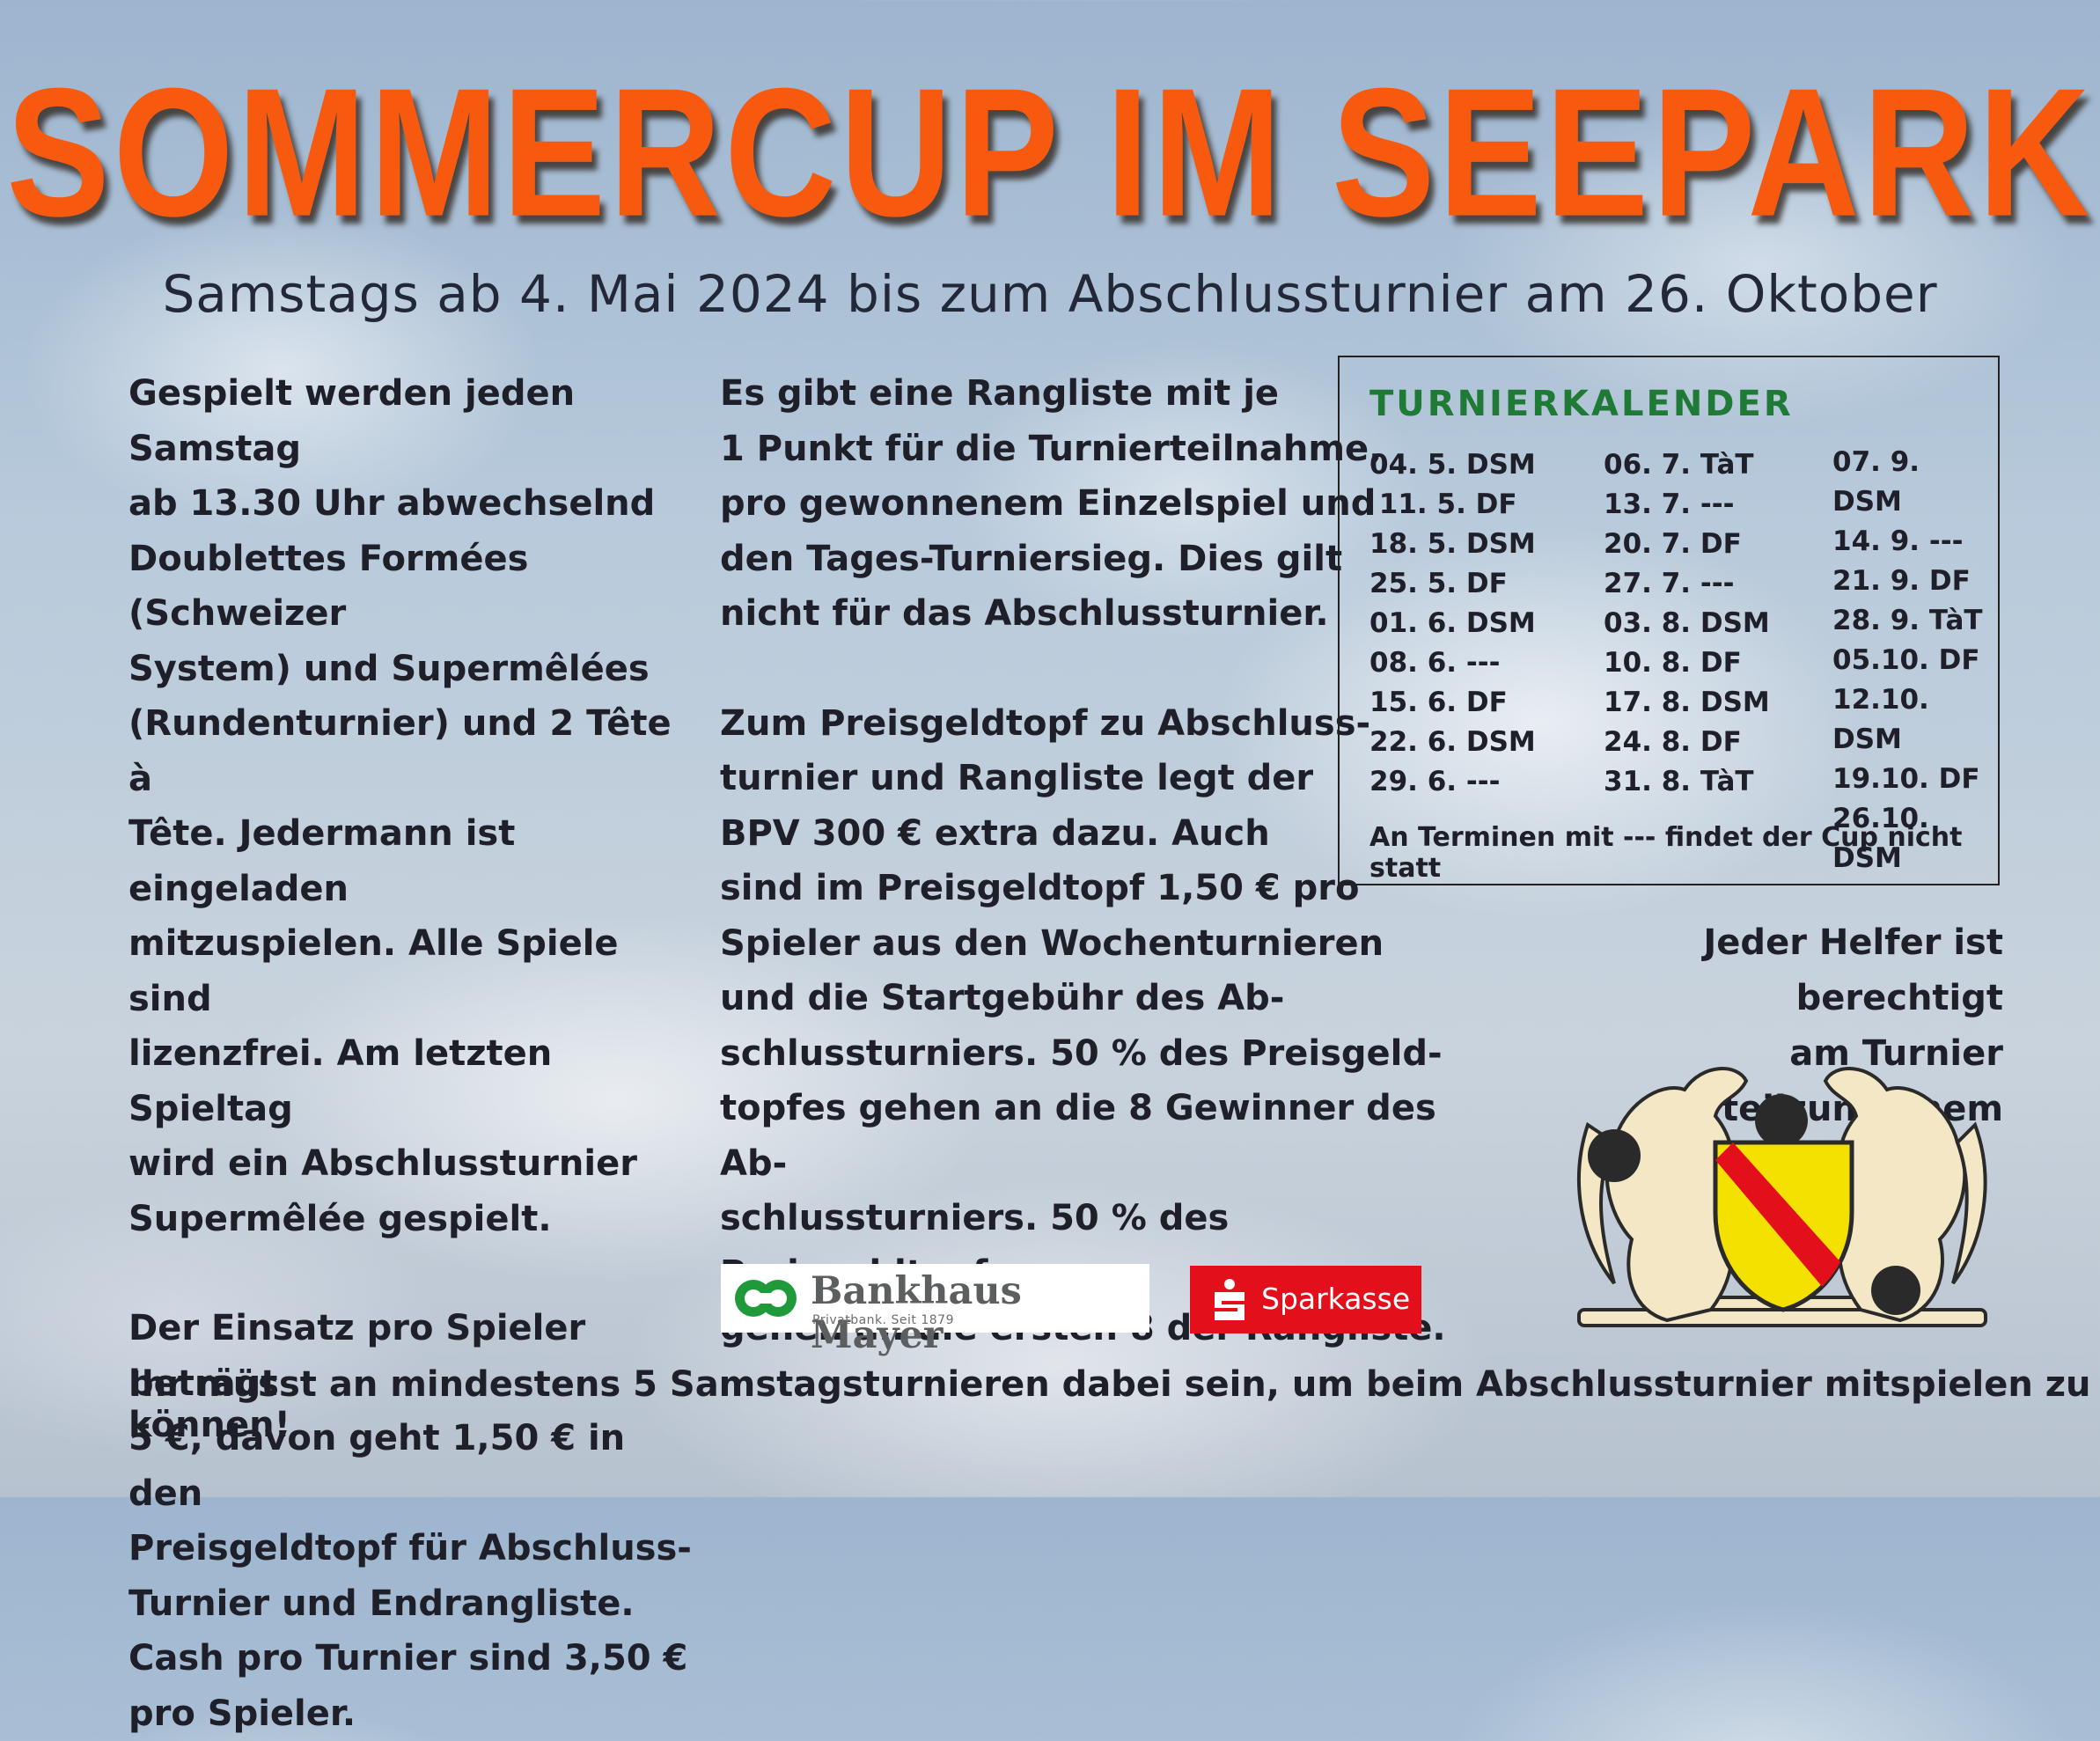 The height and width of the screenshot is (1741, 2100). I want to click on calendar-date: 22. 6. DSM, so click(1452, 742).